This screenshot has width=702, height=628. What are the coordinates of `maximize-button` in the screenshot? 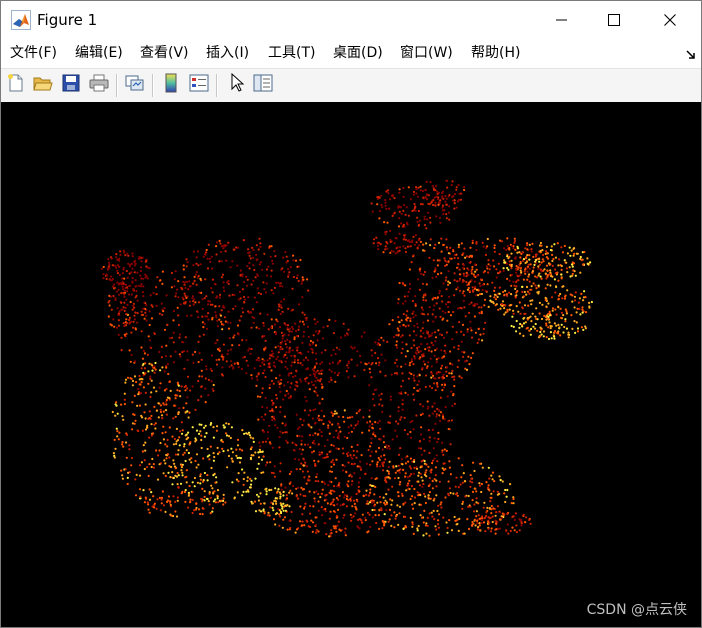 It's located at (614, 20).